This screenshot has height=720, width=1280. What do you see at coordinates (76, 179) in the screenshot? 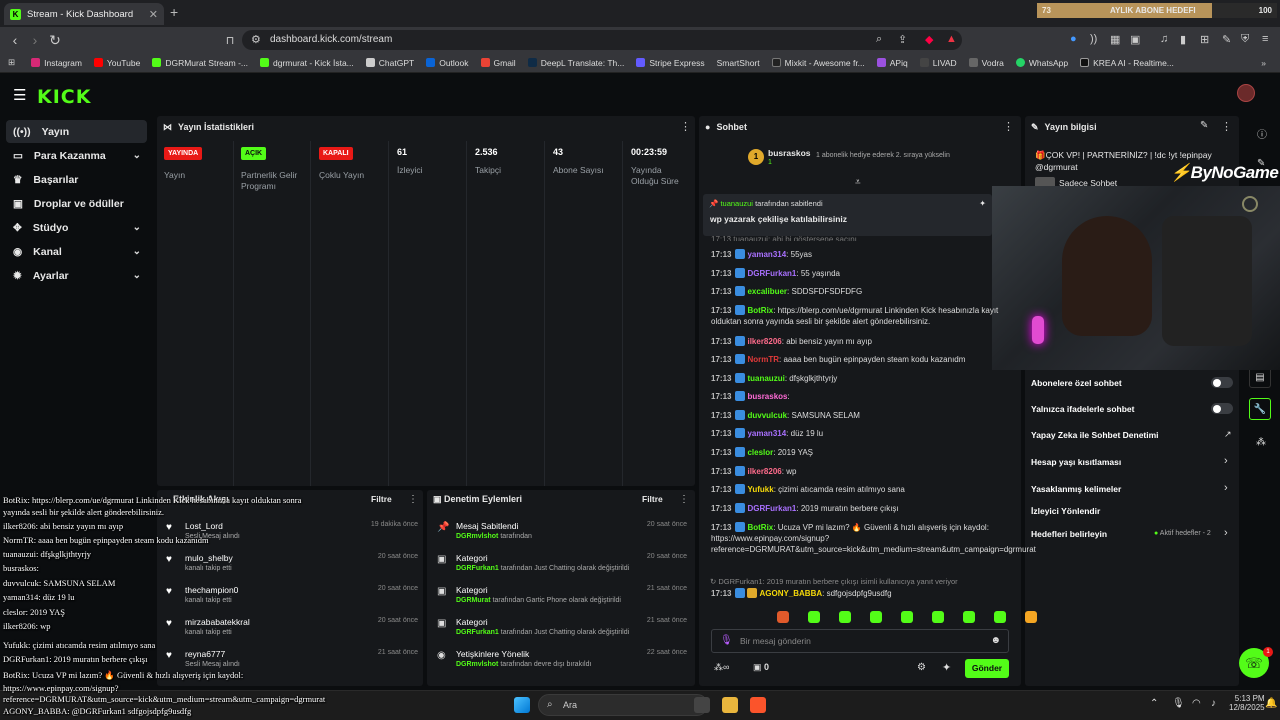
I see `sidebar-item-basarilar: ♛ Başarılar` at bounding box center [76, 179].